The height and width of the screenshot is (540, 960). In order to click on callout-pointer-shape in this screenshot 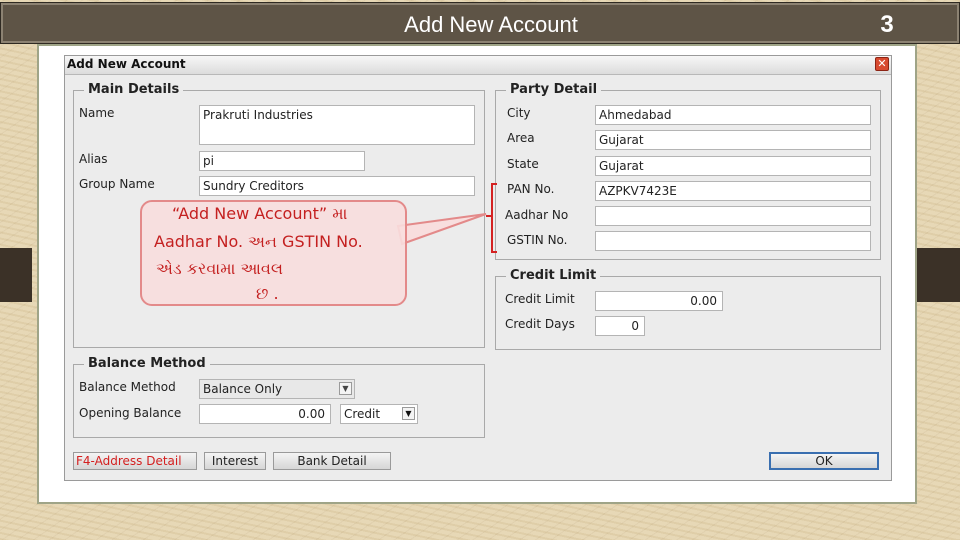, I will do `click(441, 229)`.